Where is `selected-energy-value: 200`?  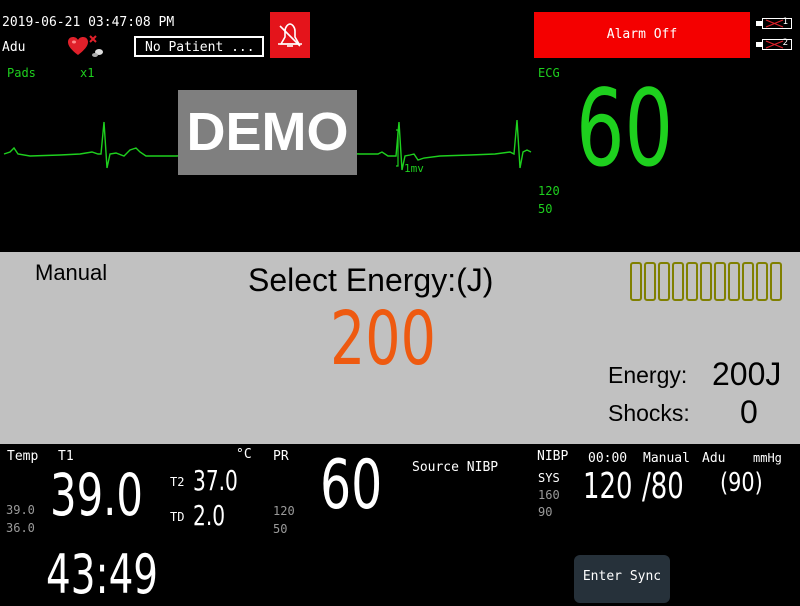
selected-energy-value: 200 is located at coordinates (383, 339).